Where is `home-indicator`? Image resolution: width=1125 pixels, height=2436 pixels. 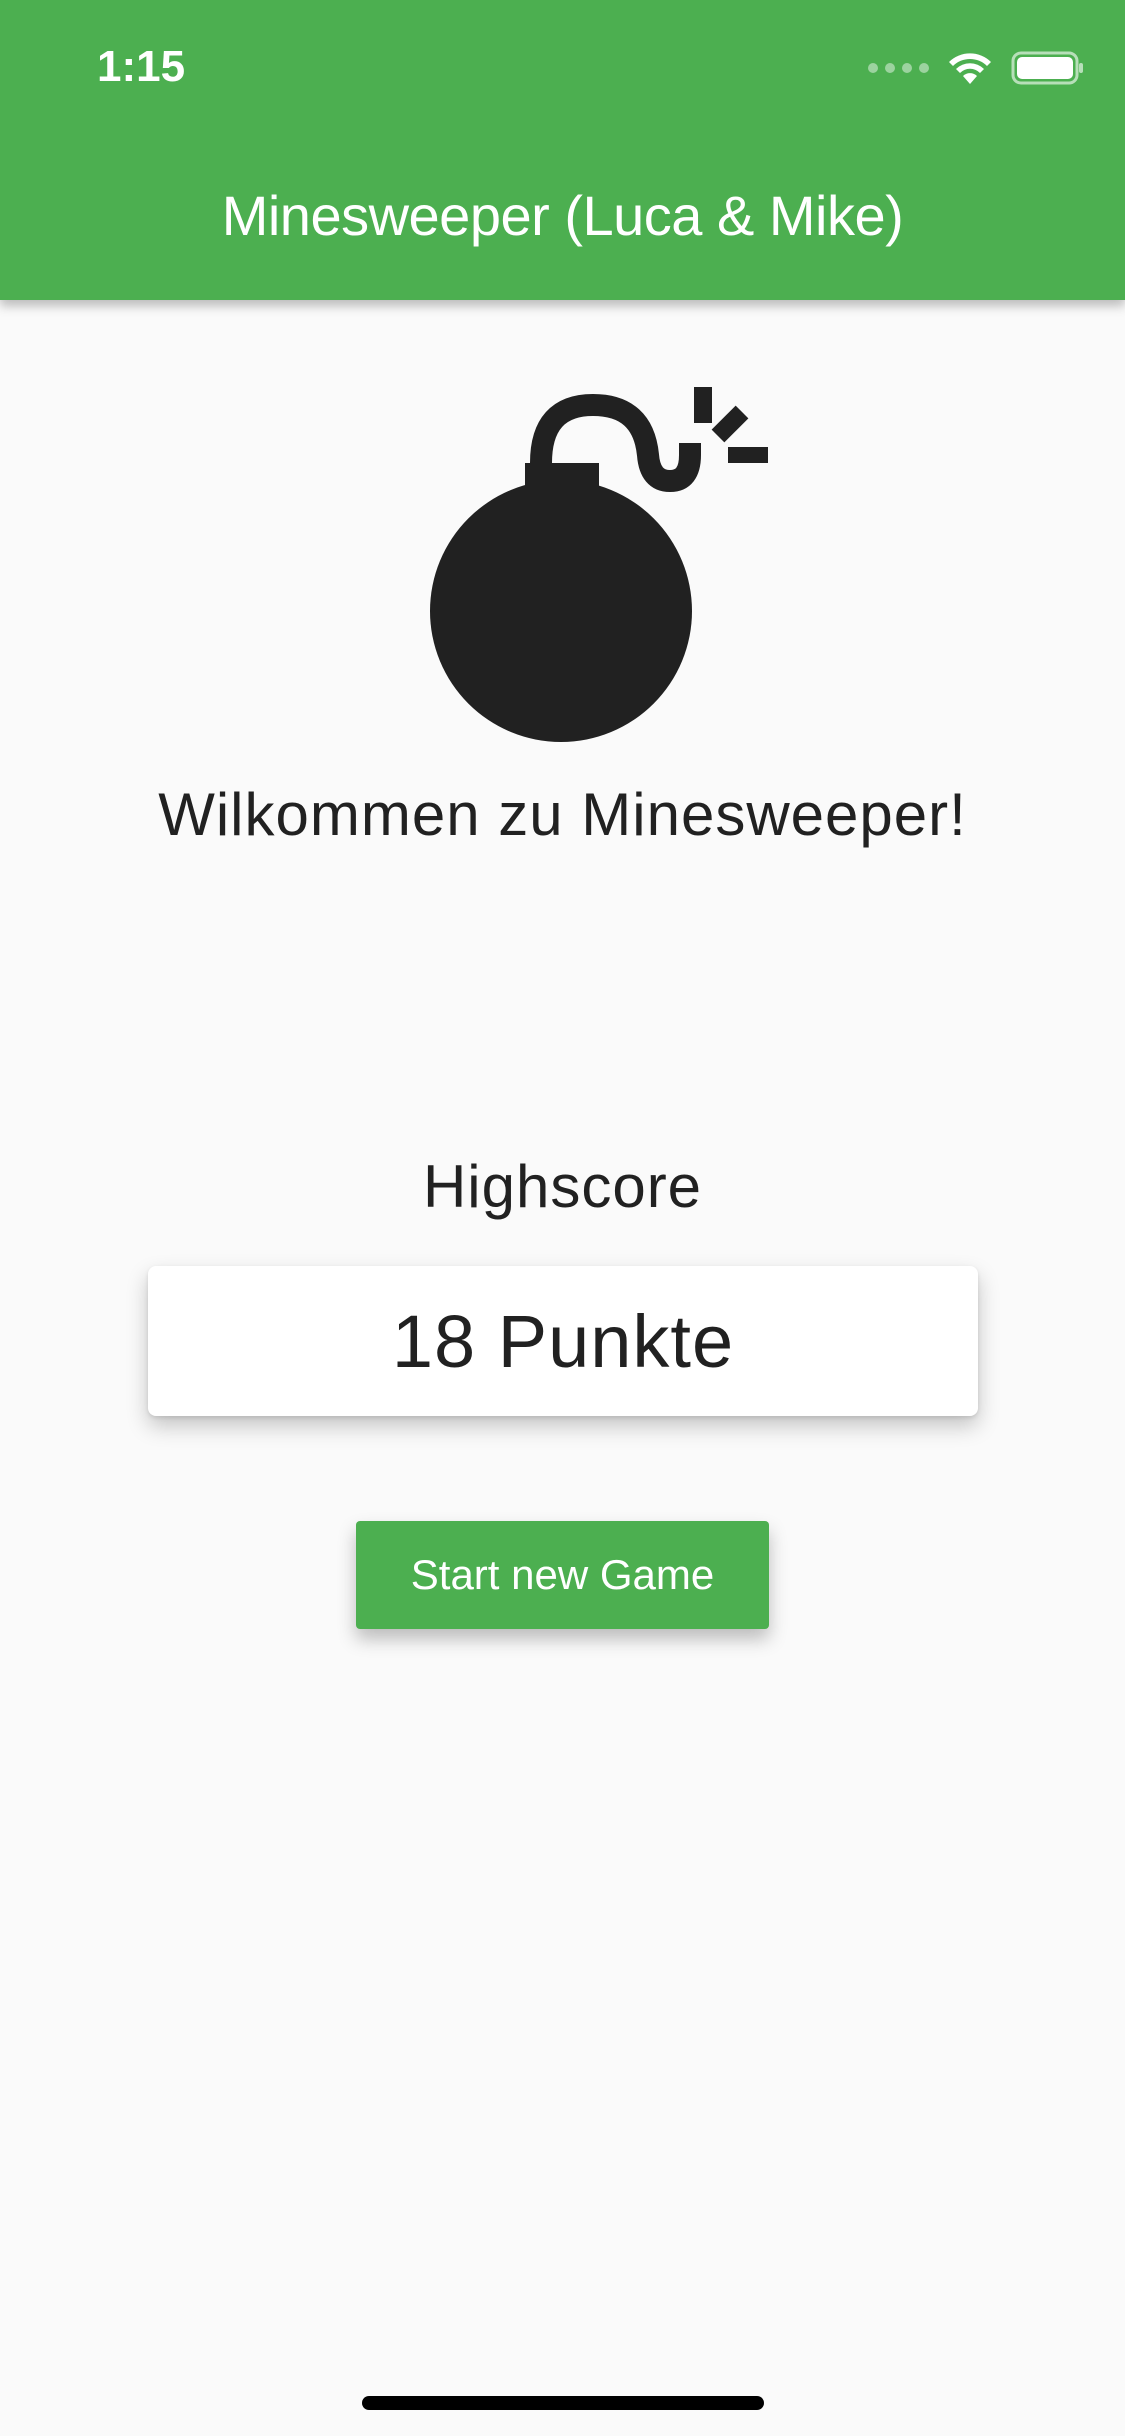
home-indicator is located at coordinates (563, 2403).